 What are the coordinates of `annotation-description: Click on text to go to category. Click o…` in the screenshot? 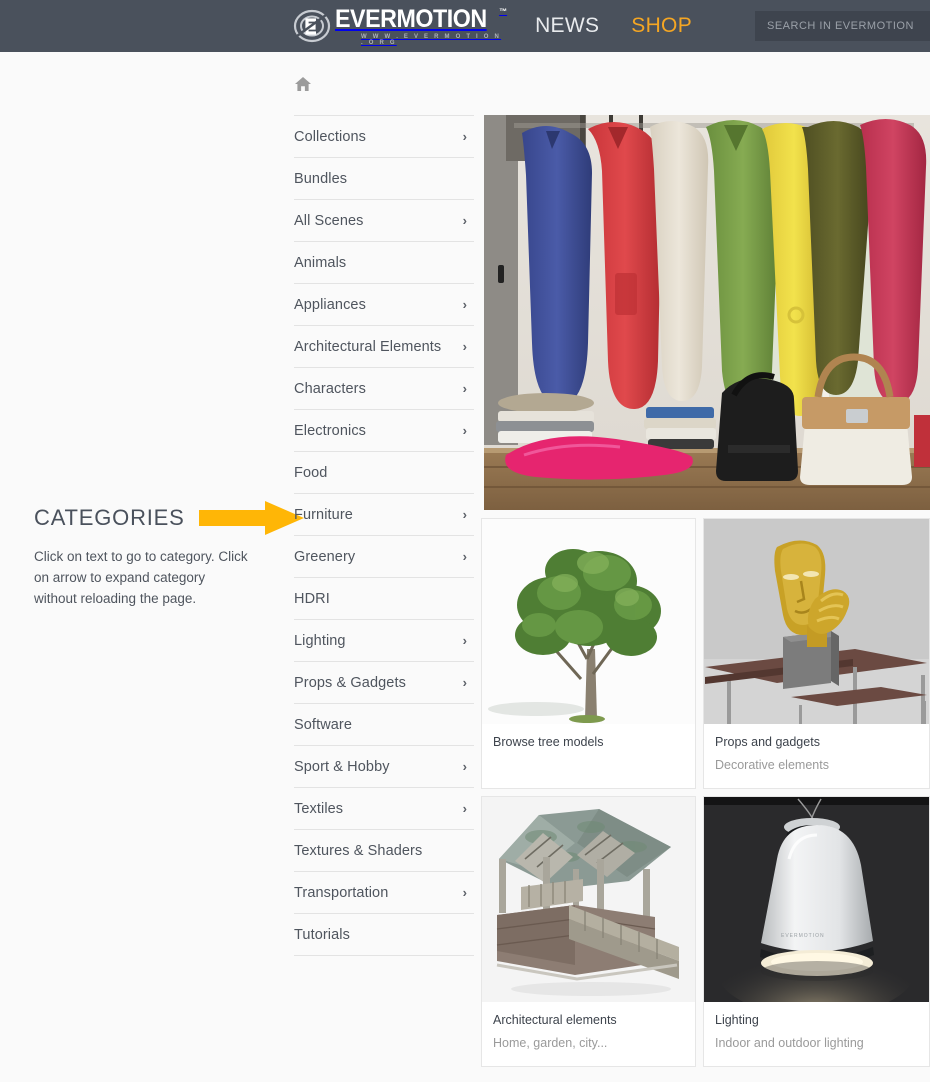 It's located at (141, 577).